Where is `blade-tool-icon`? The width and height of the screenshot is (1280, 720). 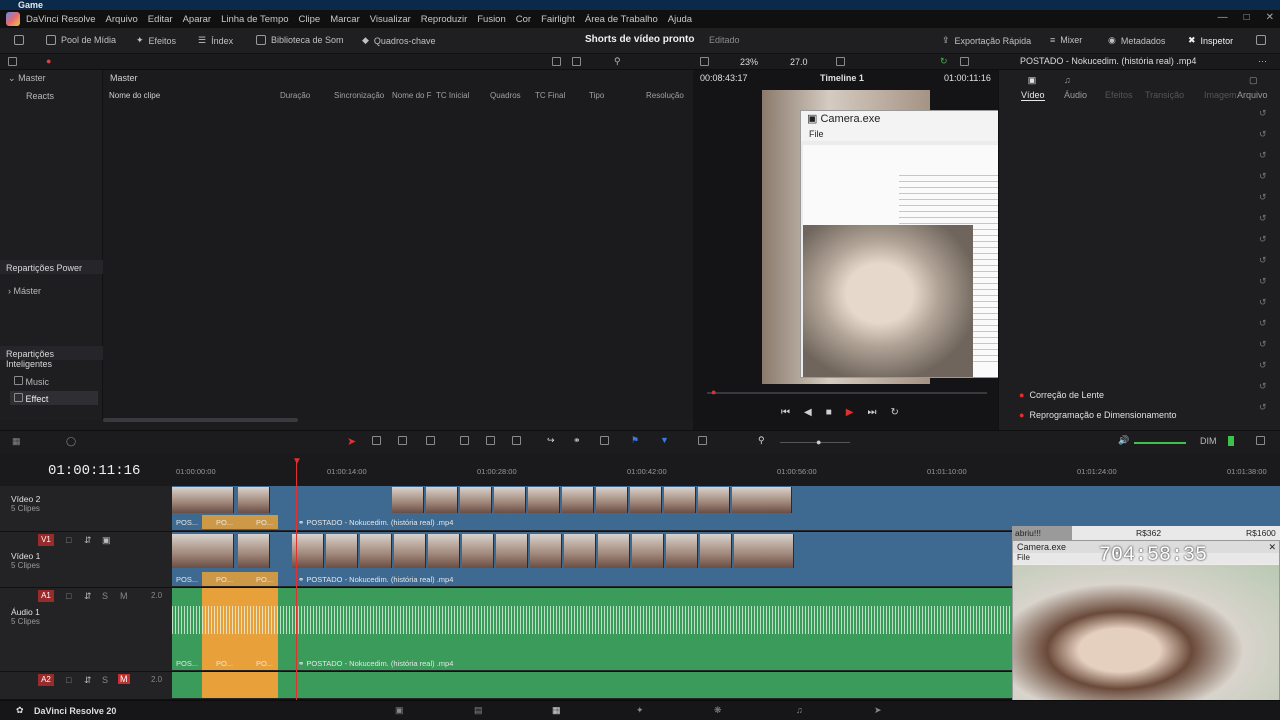
blade-tool-icon is located at coordinates (430, 441).